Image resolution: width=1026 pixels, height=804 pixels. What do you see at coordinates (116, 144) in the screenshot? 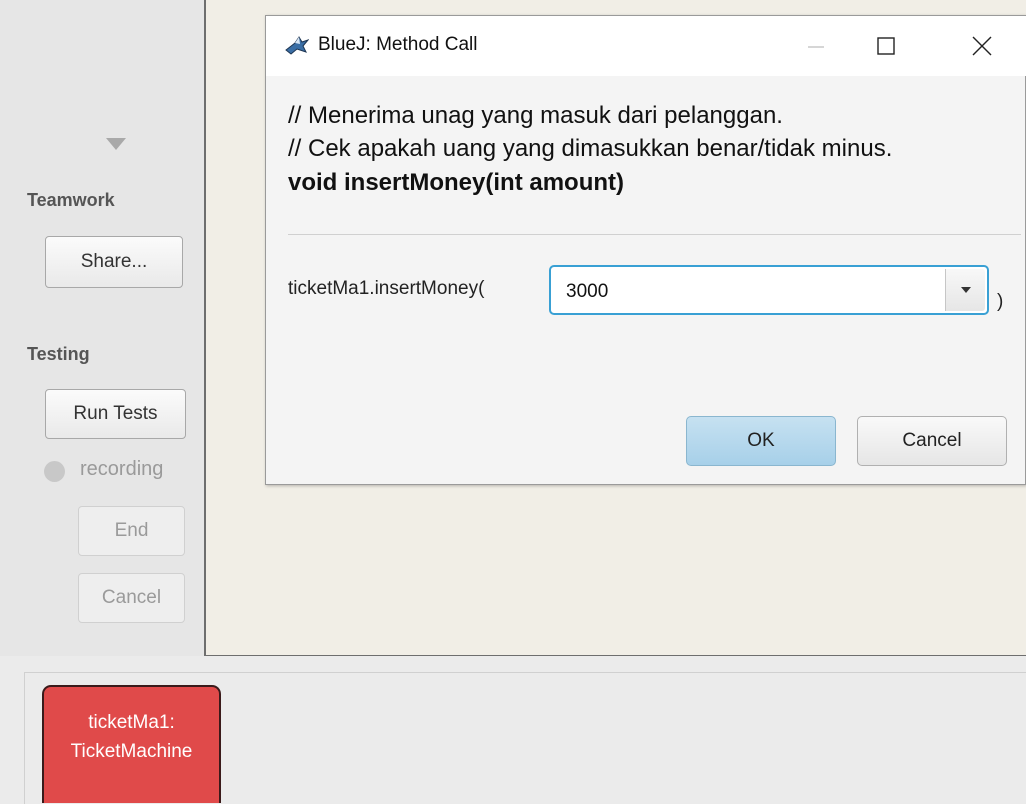
I see `collapse-triangle-icon` at bounding box center [116, 144].